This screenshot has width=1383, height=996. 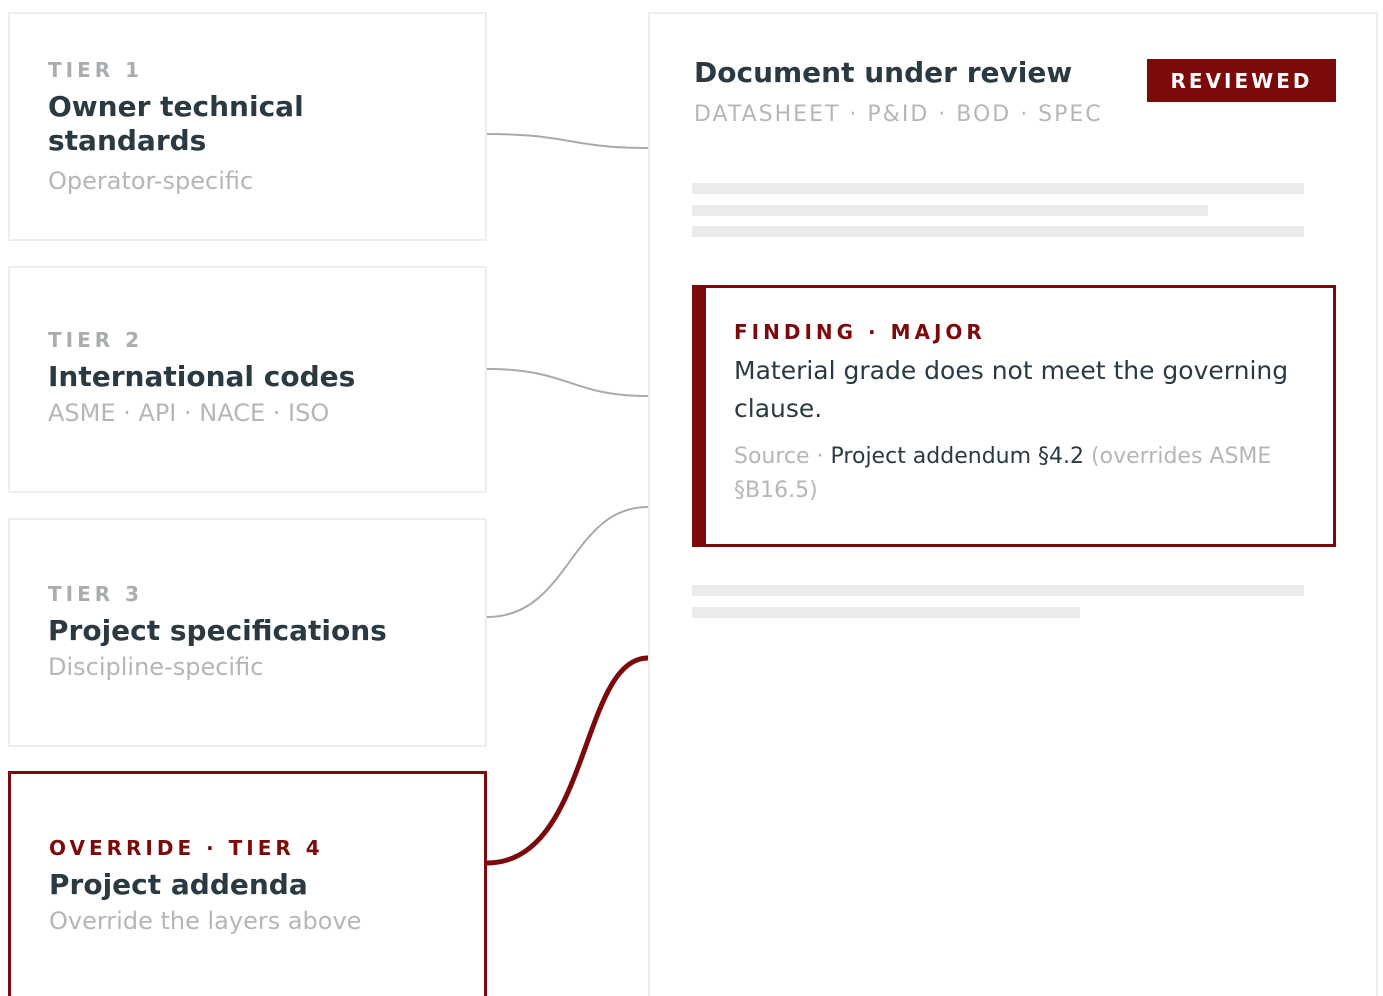 What do you see at coordinates (96, 594) in the screenshot?
I see `tier-label: TIER 3` at bounding box center [96, 594].